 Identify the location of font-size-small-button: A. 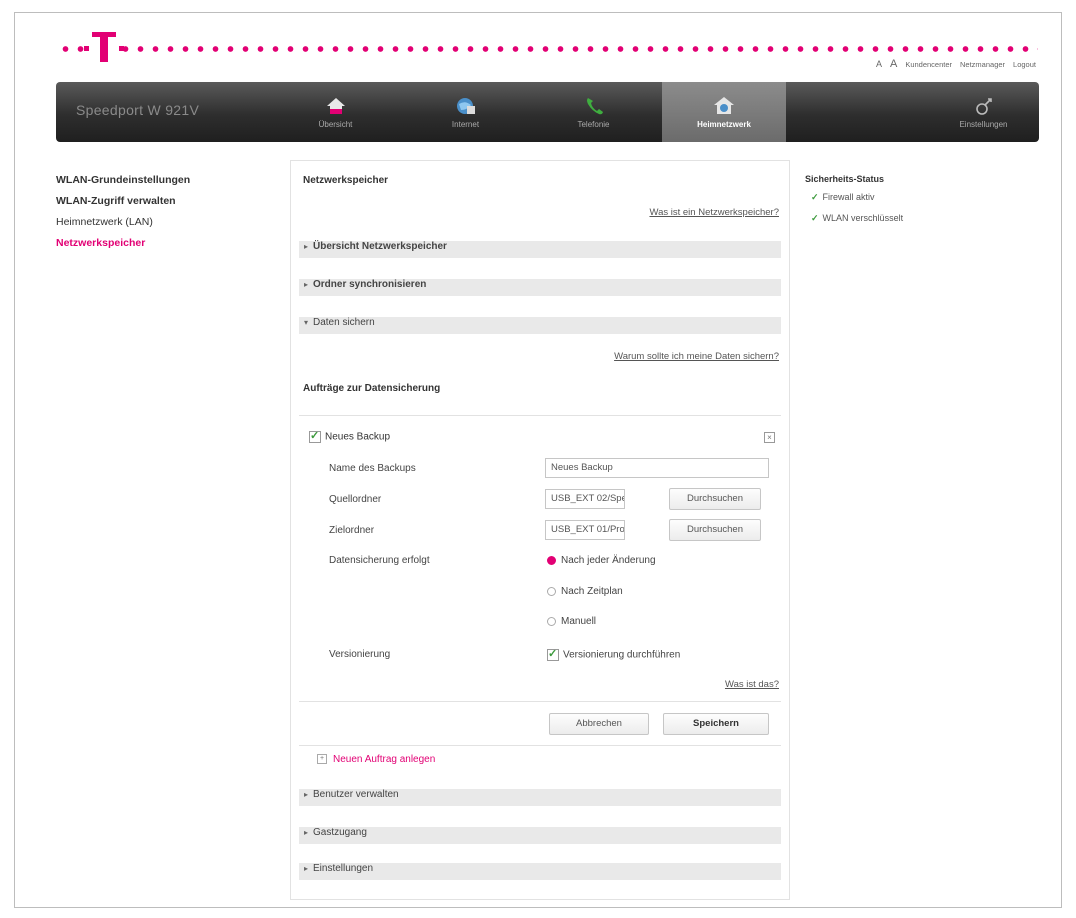
(879, 64).